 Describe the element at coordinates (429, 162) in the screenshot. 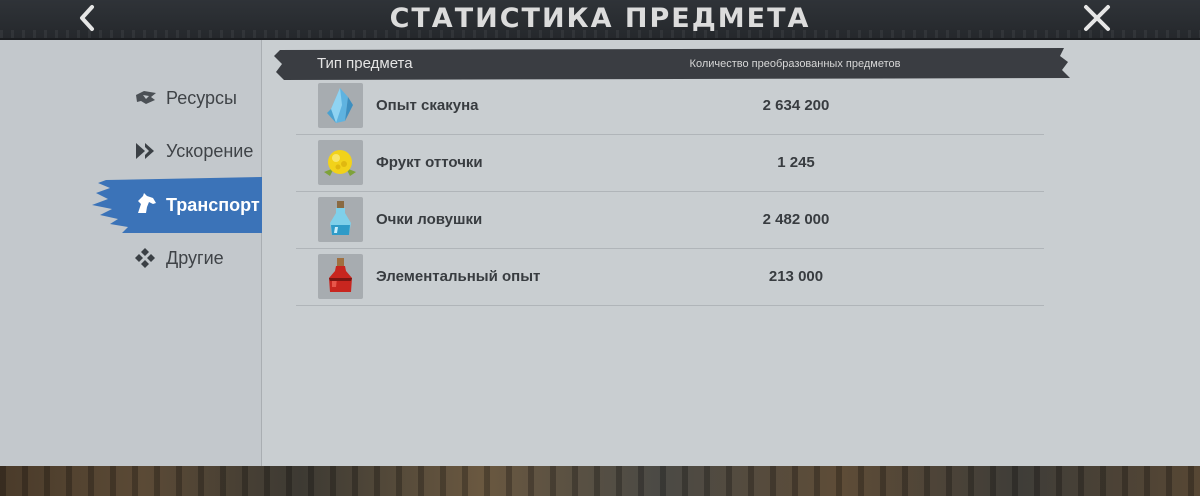

I see `item-name: Фрукт отточки` at that location.